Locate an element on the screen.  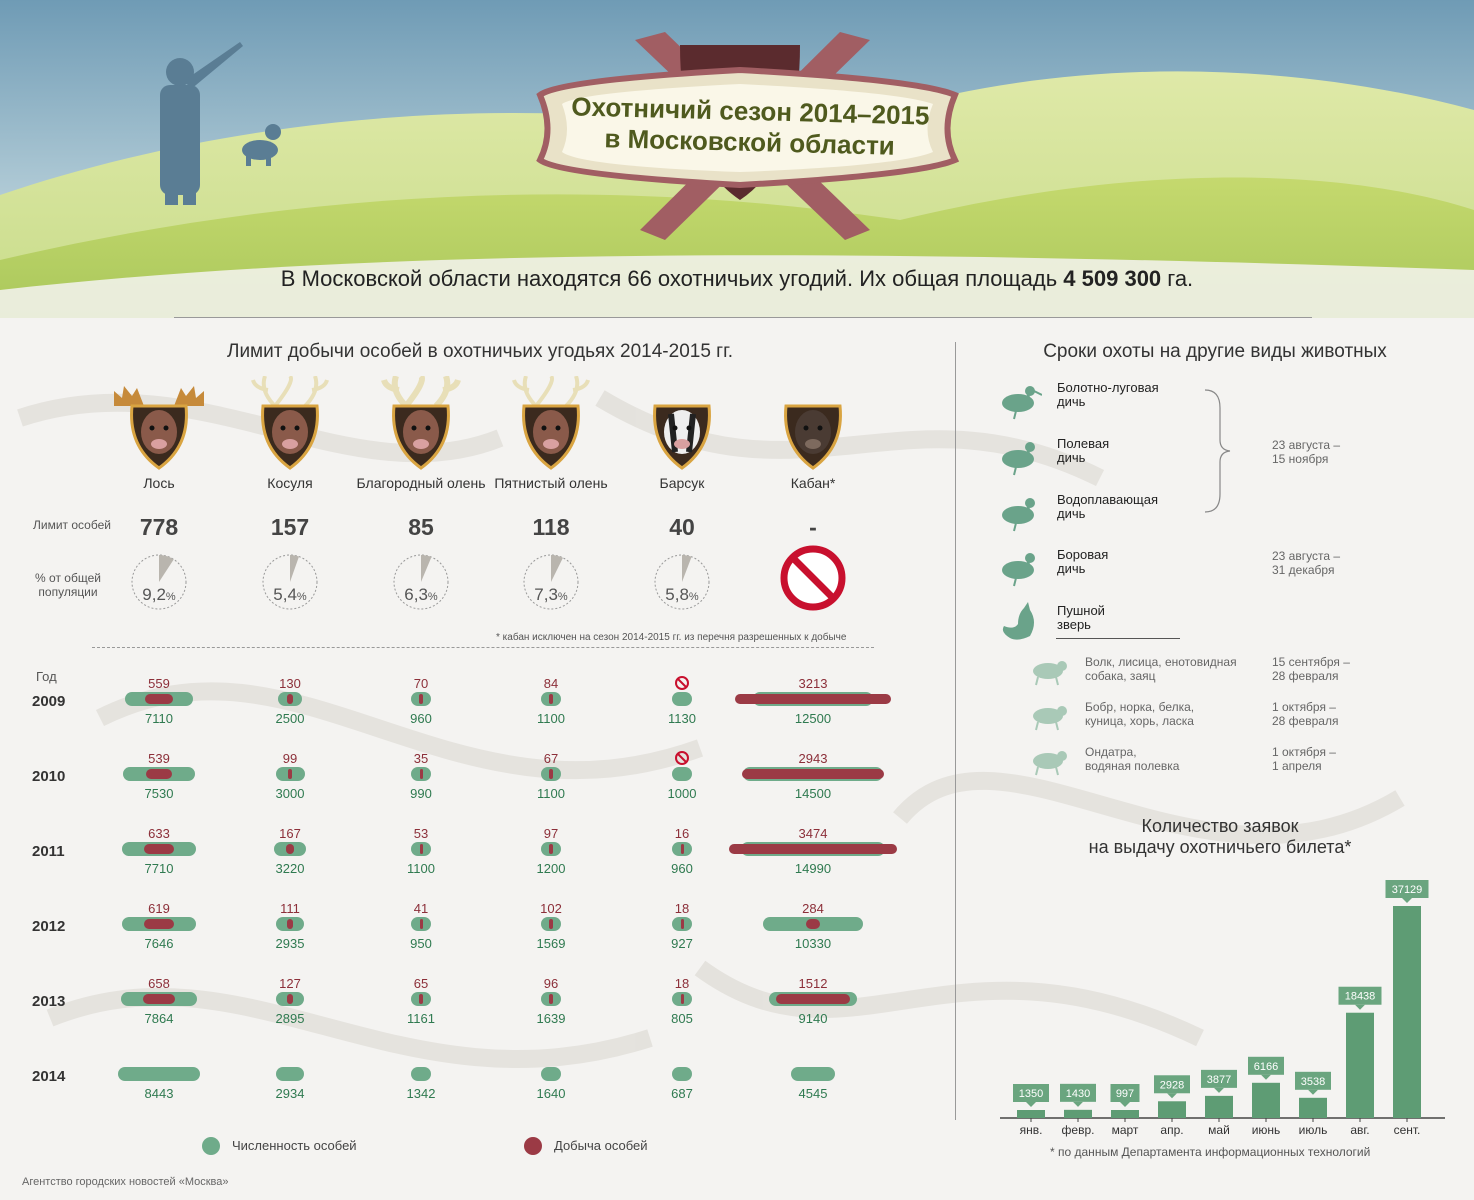
harvest-value: 65 is located at coordinates (421, 983).